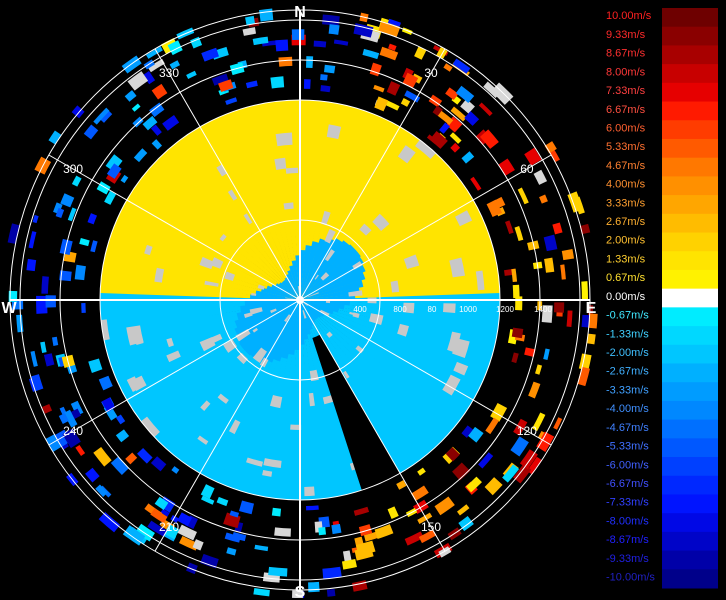 This screenshot has height=600, width=726. I want to click on bearing-label: 30, so click(431, 73).